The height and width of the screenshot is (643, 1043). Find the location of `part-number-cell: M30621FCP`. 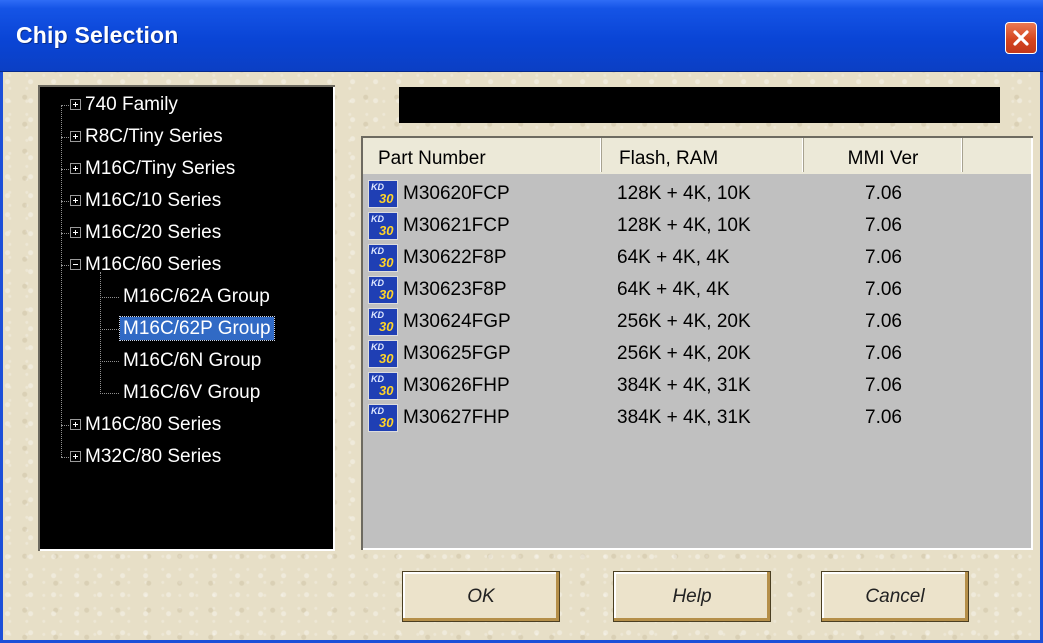

part-number-cell: M30621FCP is located at coordinates (456, 225).